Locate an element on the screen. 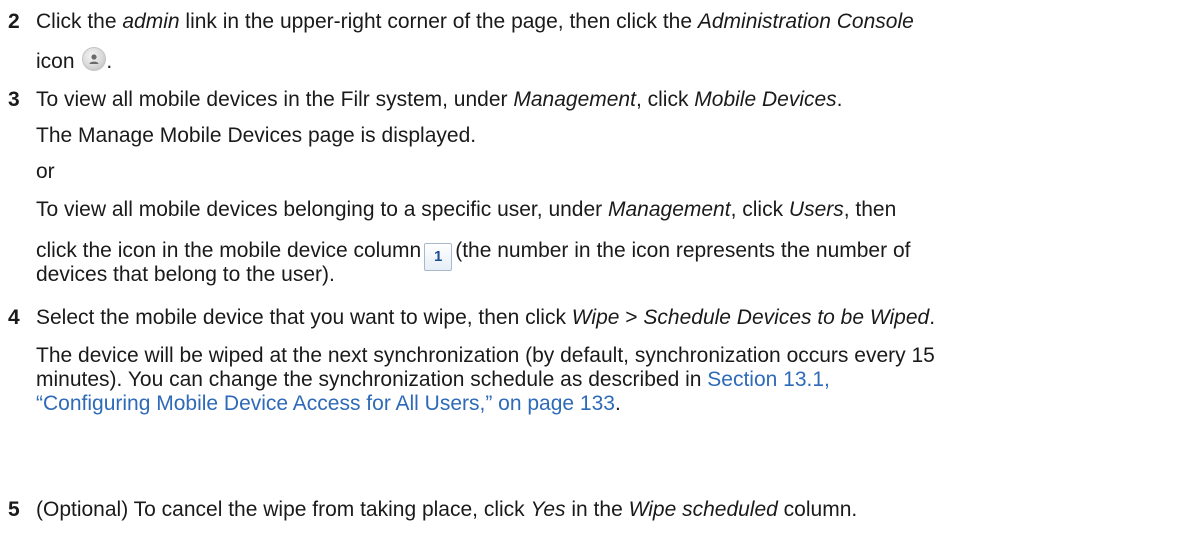  device-count-icon: 1 is located at coordinates (438, 257).